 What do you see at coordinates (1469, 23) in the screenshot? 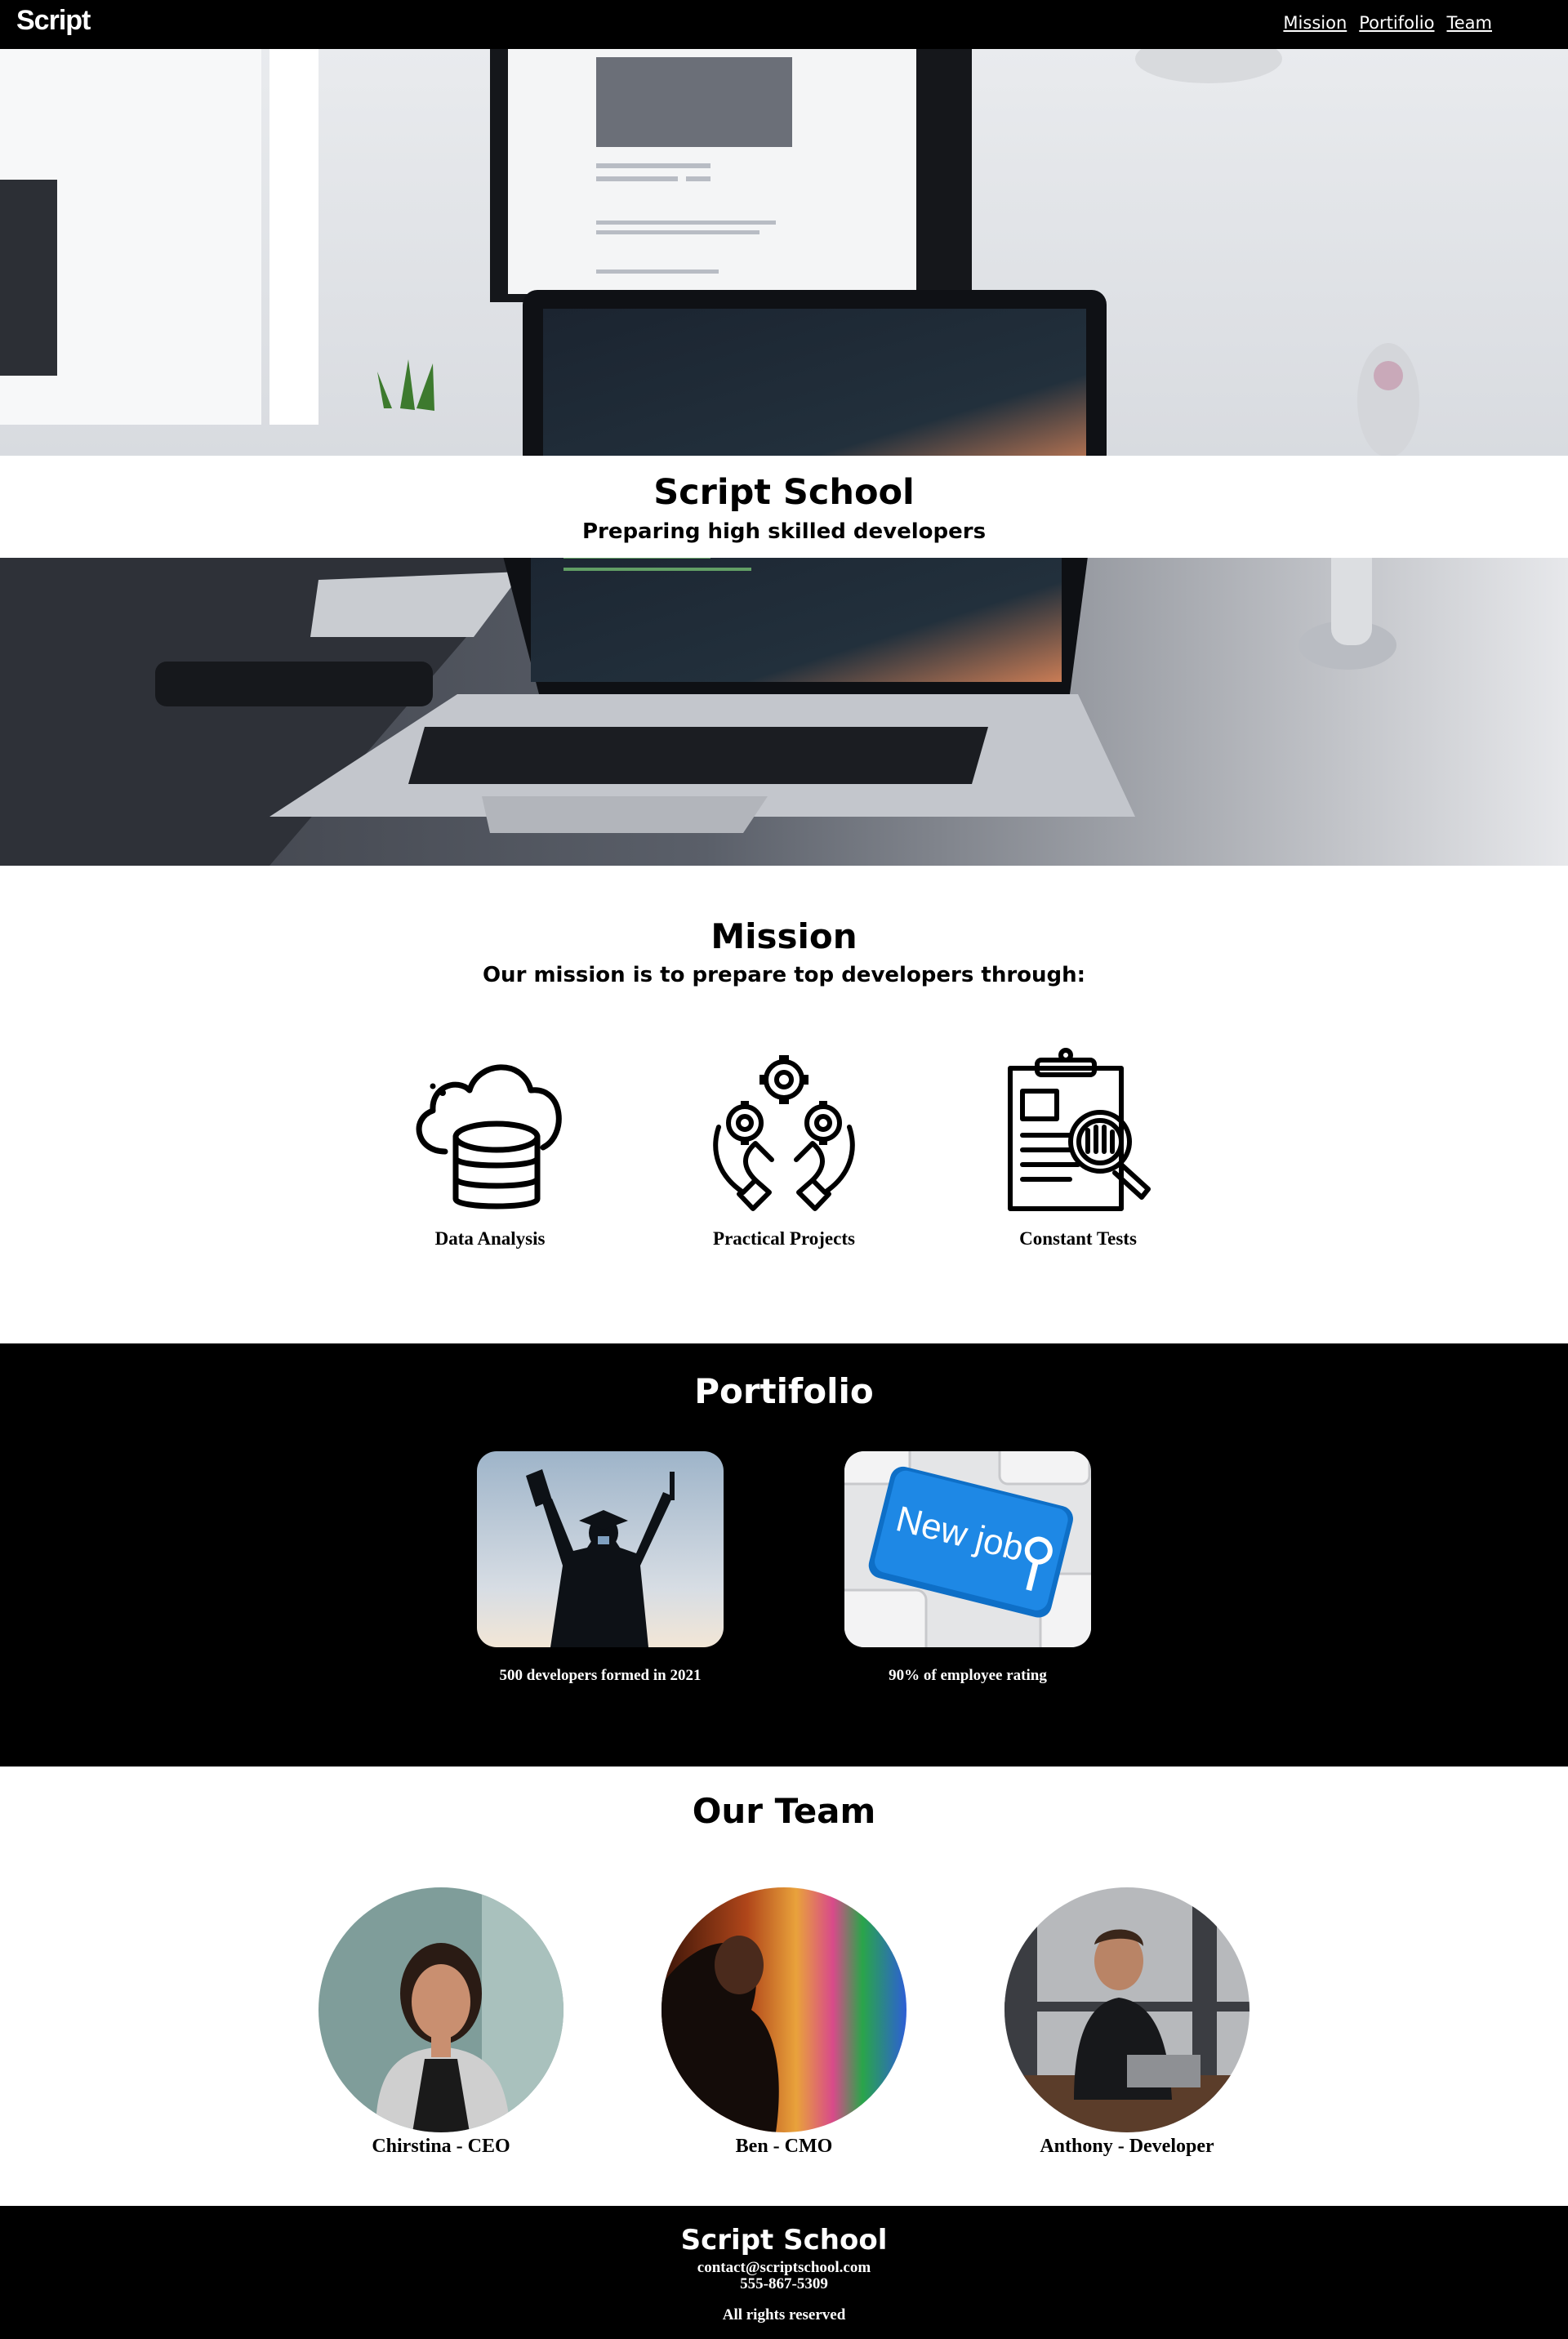
I see `nav-link-team: Team` at bounding box center [1469, 23].